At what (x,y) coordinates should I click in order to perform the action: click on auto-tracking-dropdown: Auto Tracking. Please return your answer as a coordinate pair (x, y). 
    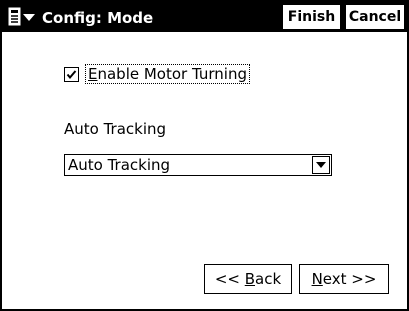
    Looking at the image, I should click on (198, 165).